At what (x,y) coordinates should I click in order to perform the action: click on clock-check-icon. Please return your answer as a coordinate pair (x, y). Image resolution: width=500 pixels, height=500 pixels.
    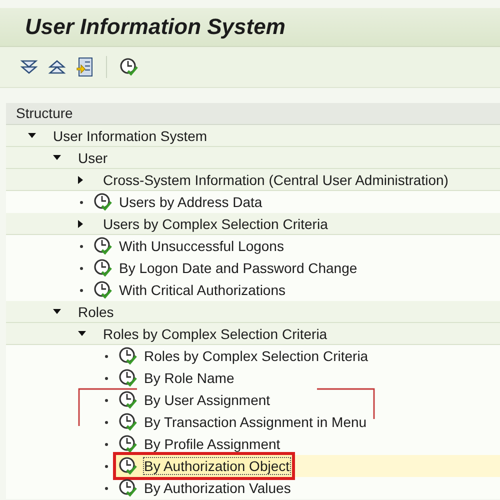
    Looking at the image, I should click on (128, 466).